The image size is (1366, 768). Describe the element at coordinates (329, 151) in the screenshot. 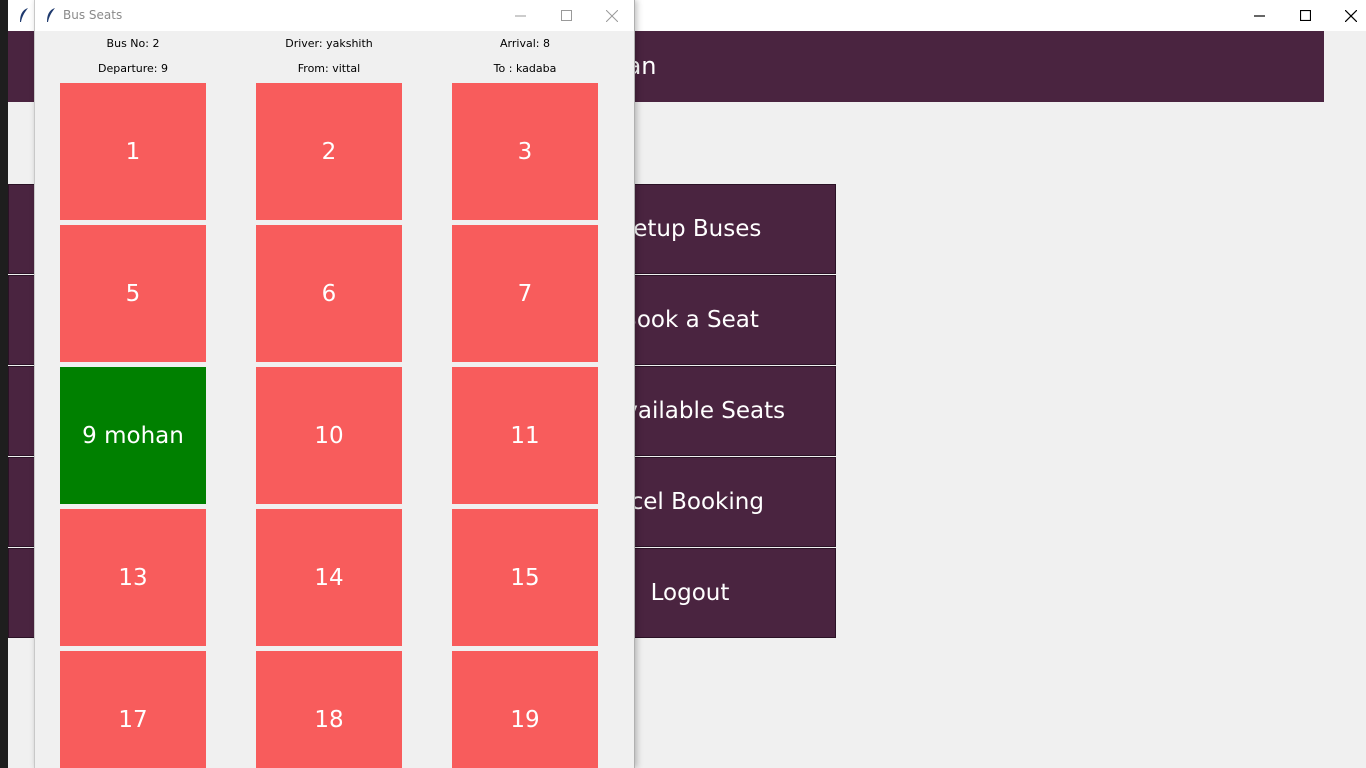

I see `seat-button: 2` at that location.